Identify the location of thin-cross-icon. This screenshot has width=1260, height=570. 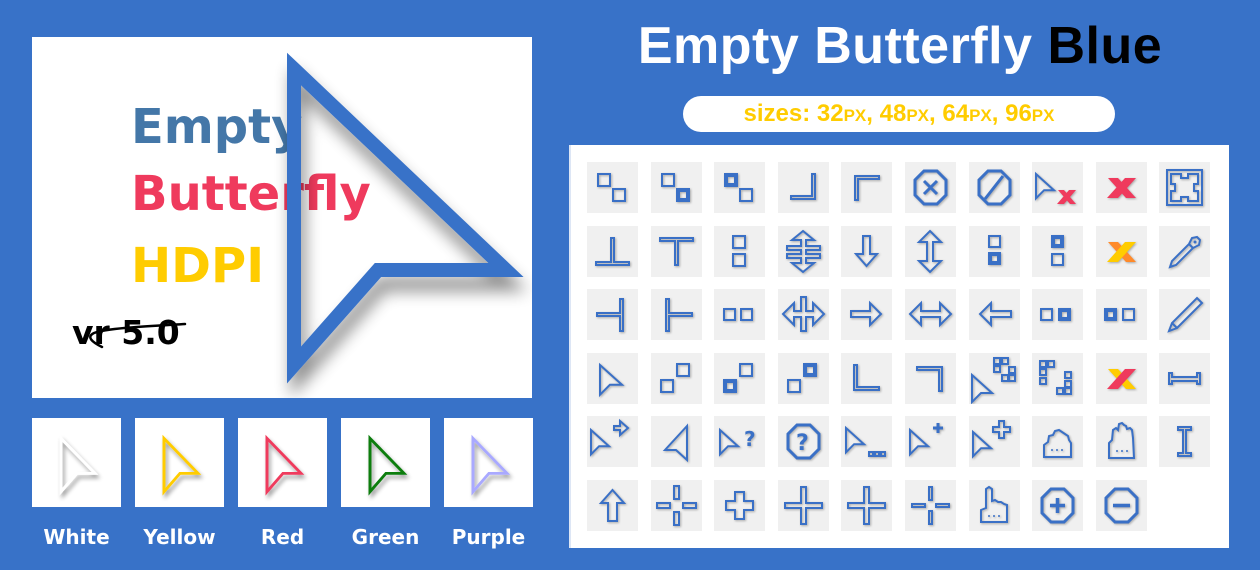
(803, 505).